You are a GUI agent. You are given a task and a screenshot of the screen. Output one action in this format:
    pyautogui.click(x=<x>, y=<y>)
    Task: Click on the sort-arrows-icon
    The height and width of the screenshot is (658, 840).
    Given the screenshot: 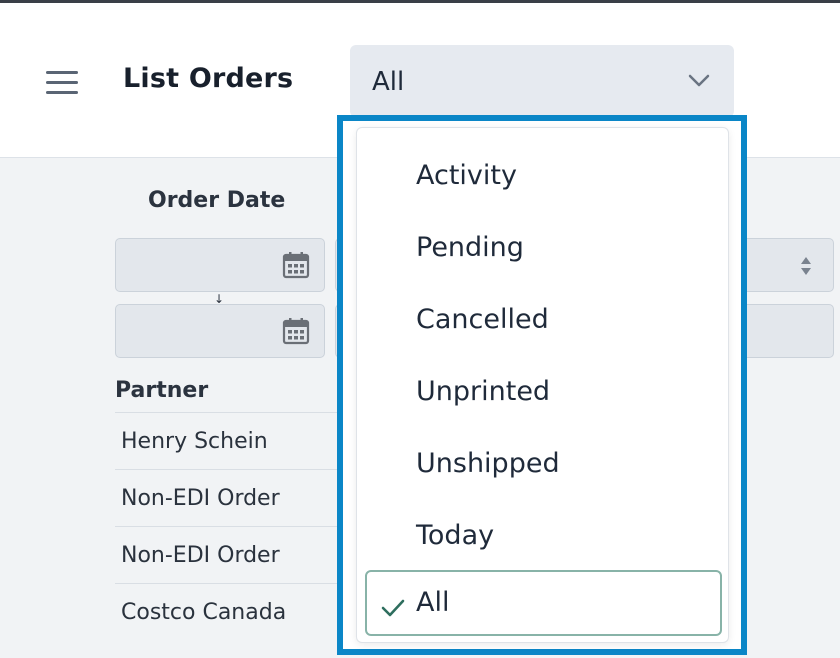 What is the action you would take?
    pyautogui.click(x=806, y=268)
    